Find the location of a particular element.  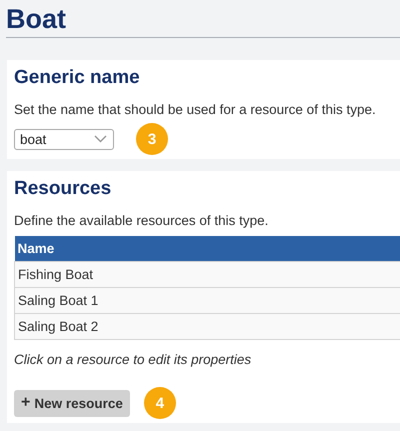

section-heading: Generic name is located at coordinates (77, 78).